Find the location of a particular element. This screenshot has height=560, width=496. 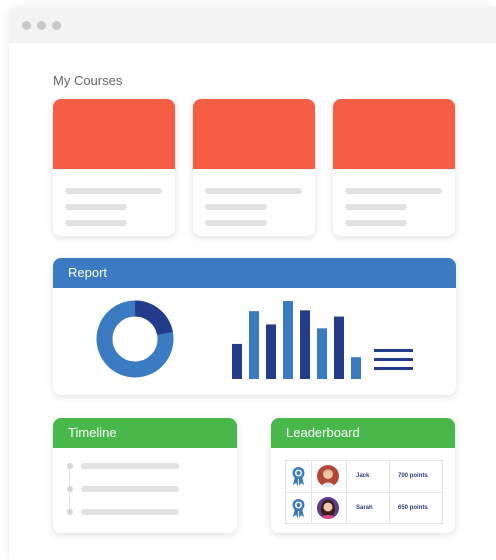

player-points: 650 points is located at coordinates (413, 508).